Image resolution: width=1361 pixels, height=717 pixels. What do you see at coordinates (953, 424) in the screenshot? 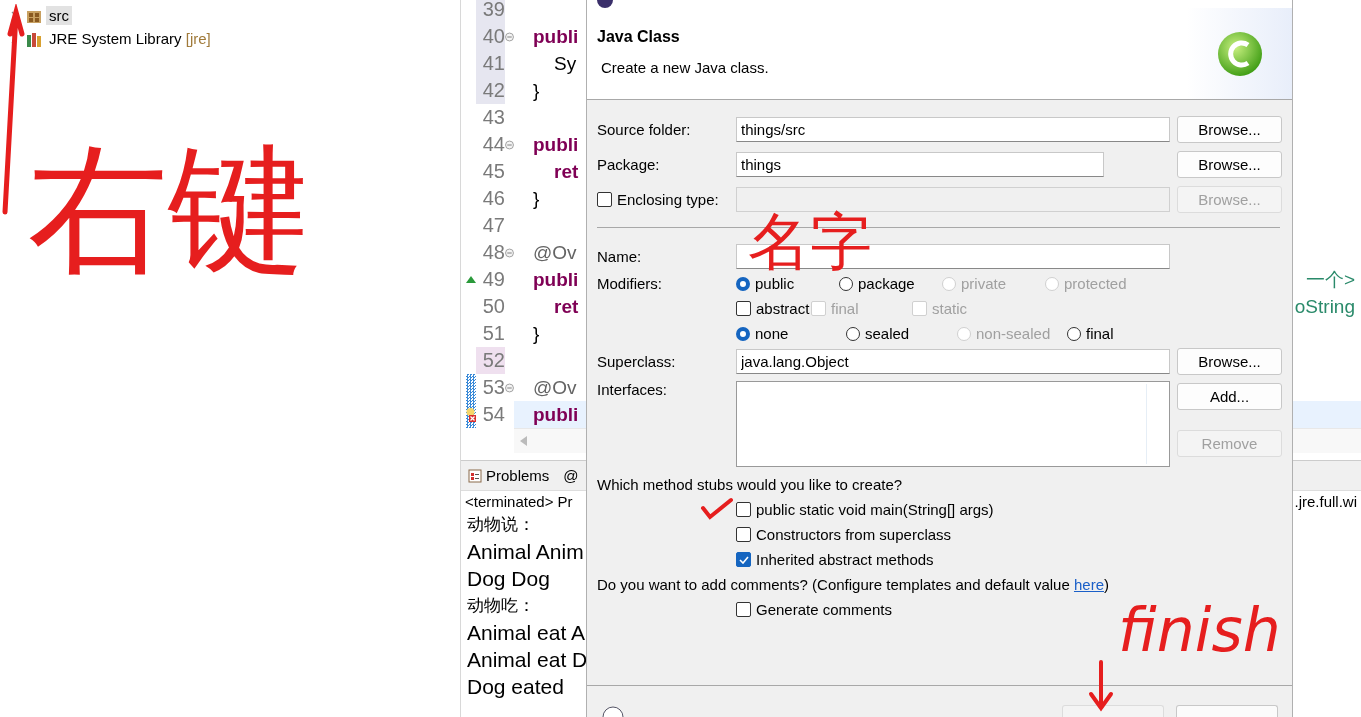
I see `interfaces-list` at bounding box center [953, 424].